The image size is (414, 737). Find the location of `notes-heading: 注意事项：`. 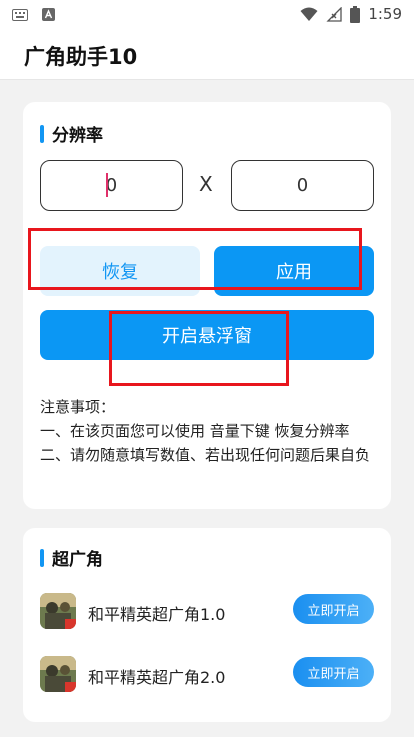

notes-heading: 注意事项： is located at coordinates (78, 407).